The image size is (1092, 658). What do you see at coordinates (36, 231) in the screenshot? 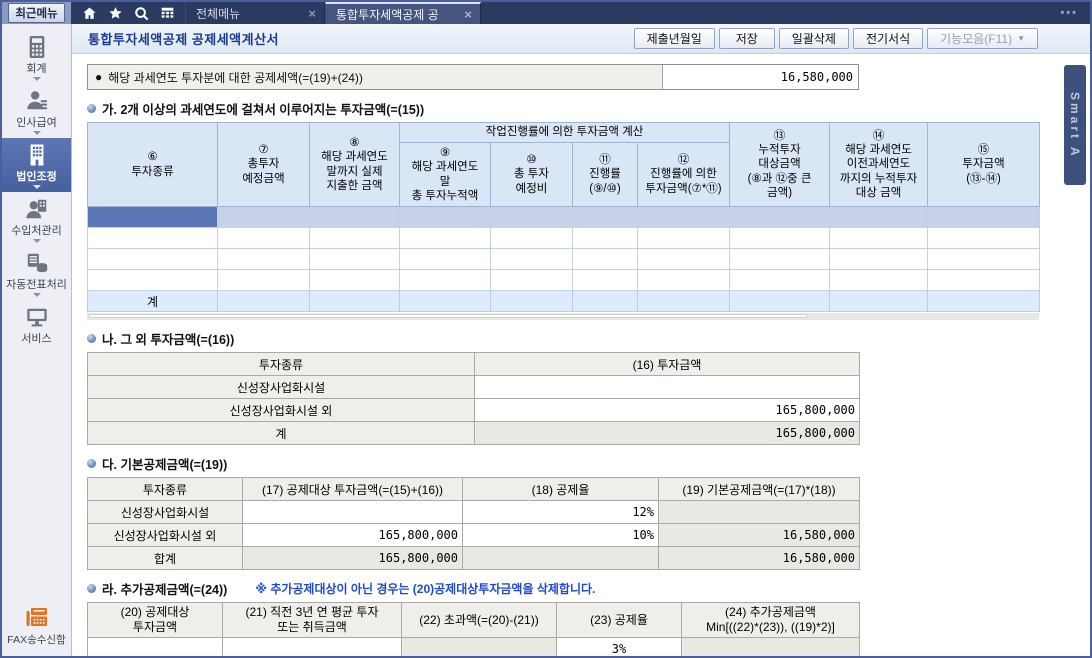
I see `sidebar-item-label: 수입처관리` at bounding box center [36, 231].